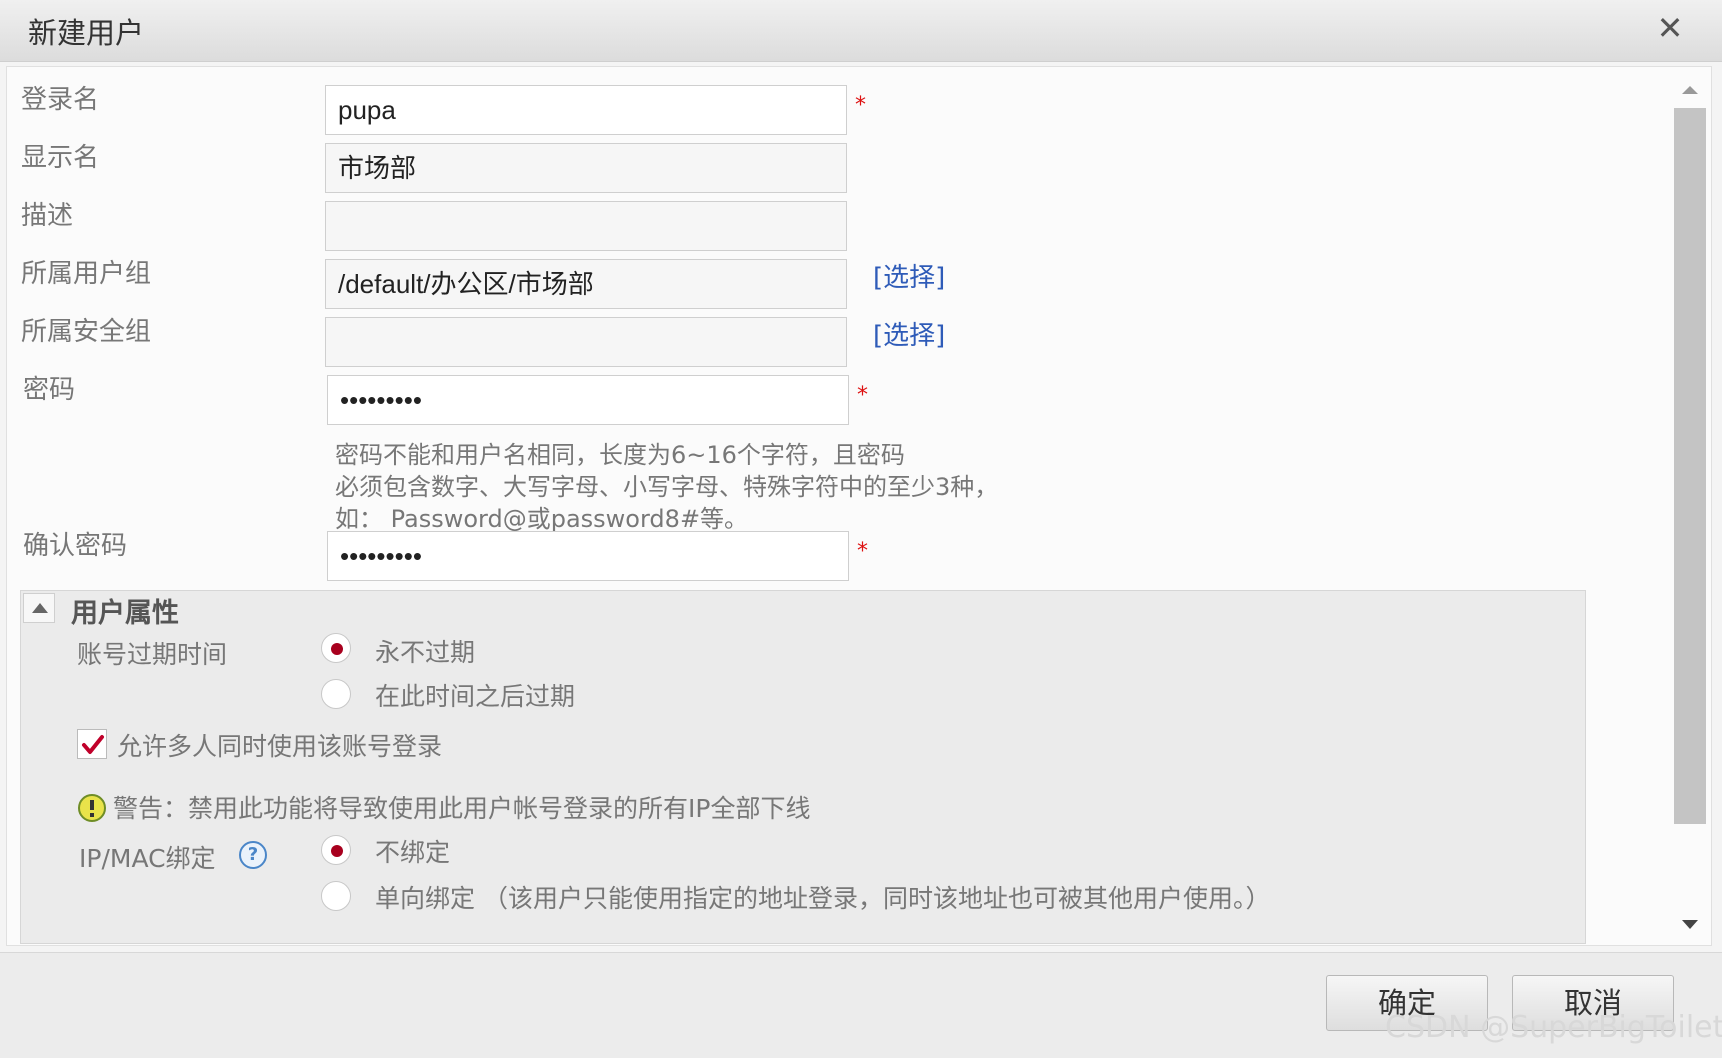 The width and height of the screenshot is (1722, 1058). I want to click on expire-after-time-radio, so click(336, 694).